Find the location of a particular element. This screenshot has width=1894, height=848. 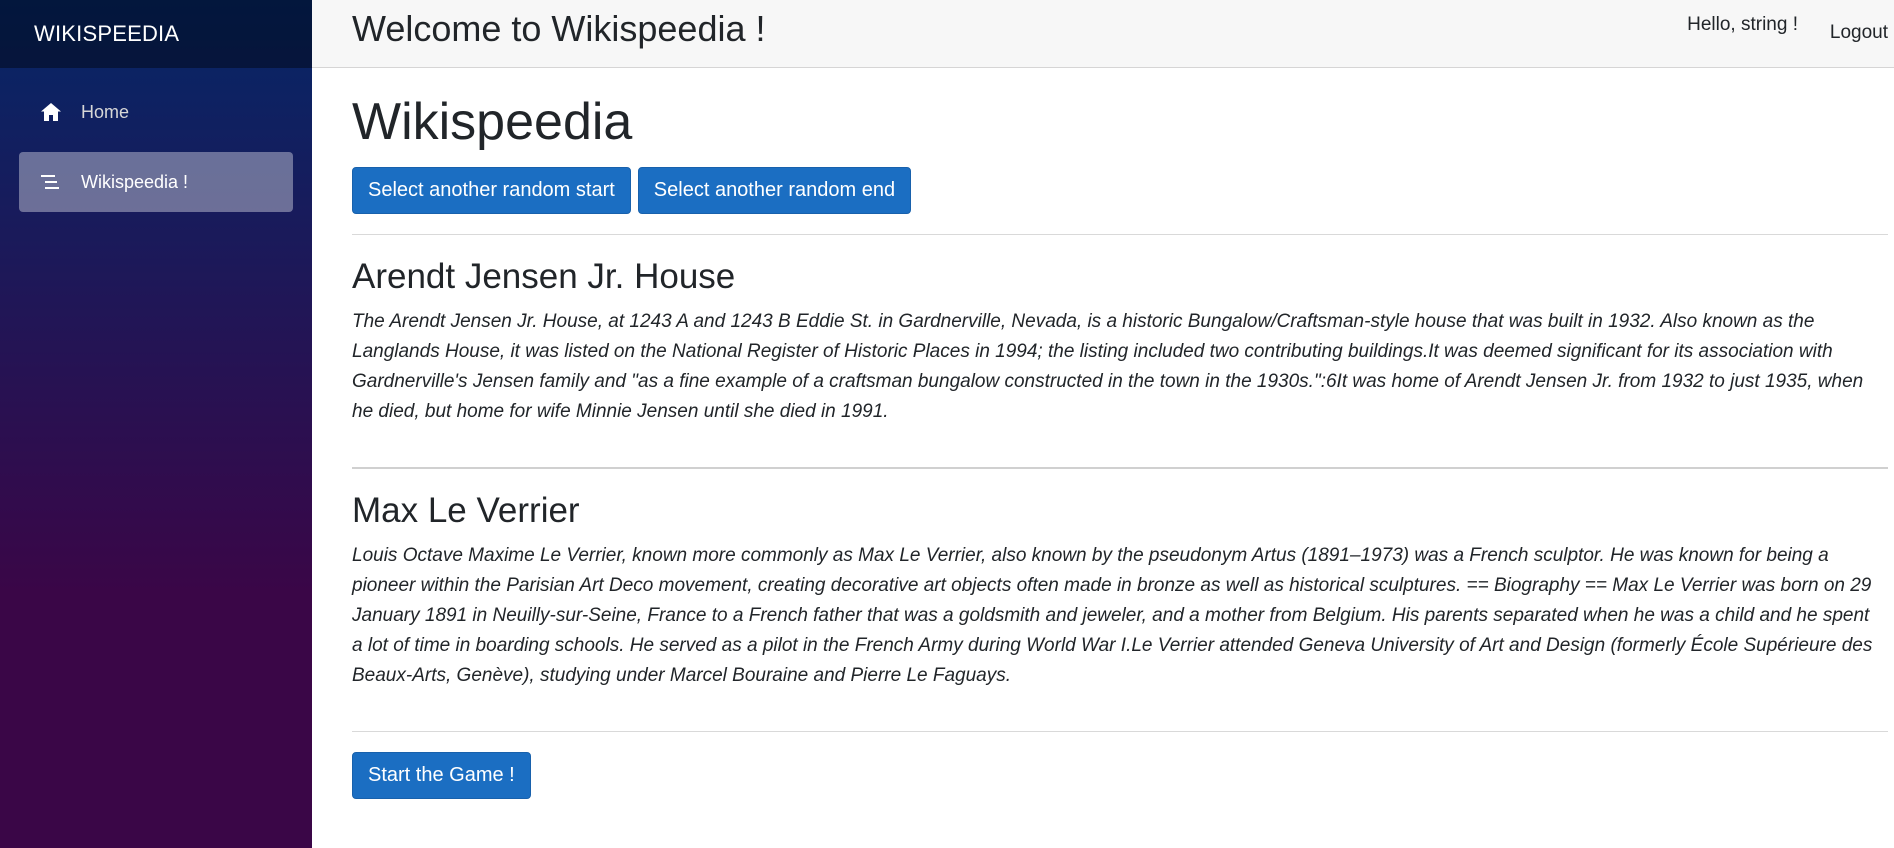

sidebar-nav: Home Wikispeedia ! is located at coordinates (156, 140).